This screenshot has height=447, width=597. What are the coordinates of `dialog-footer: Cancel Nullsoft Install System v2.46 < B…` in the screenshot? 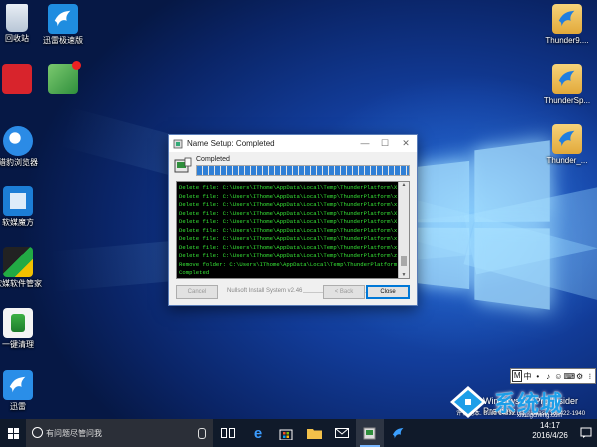 It's located at (293, 293).